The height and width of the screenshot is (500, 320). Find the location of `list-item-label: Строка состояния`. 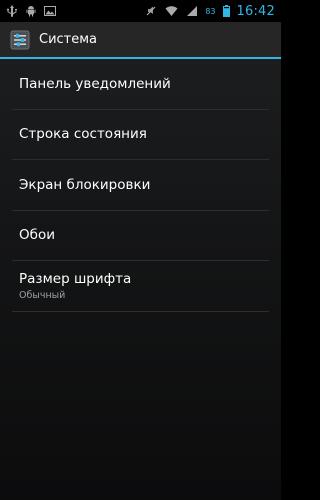

list-item-label: Строка состояния is located at coordinates (83, 134).